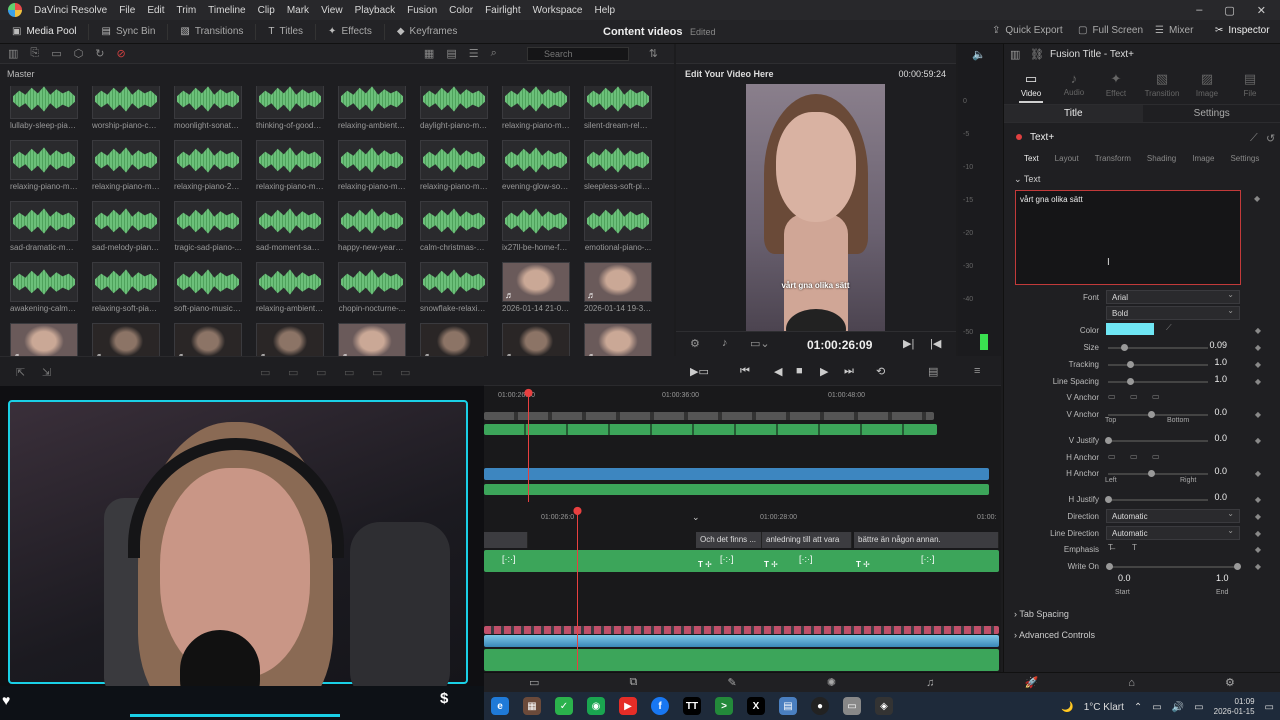 This screenshot has width=1280, height=720. Describe the element at coordinates (564, 706) in the screenshot. I see `app-green-icon: ✓` at that location.